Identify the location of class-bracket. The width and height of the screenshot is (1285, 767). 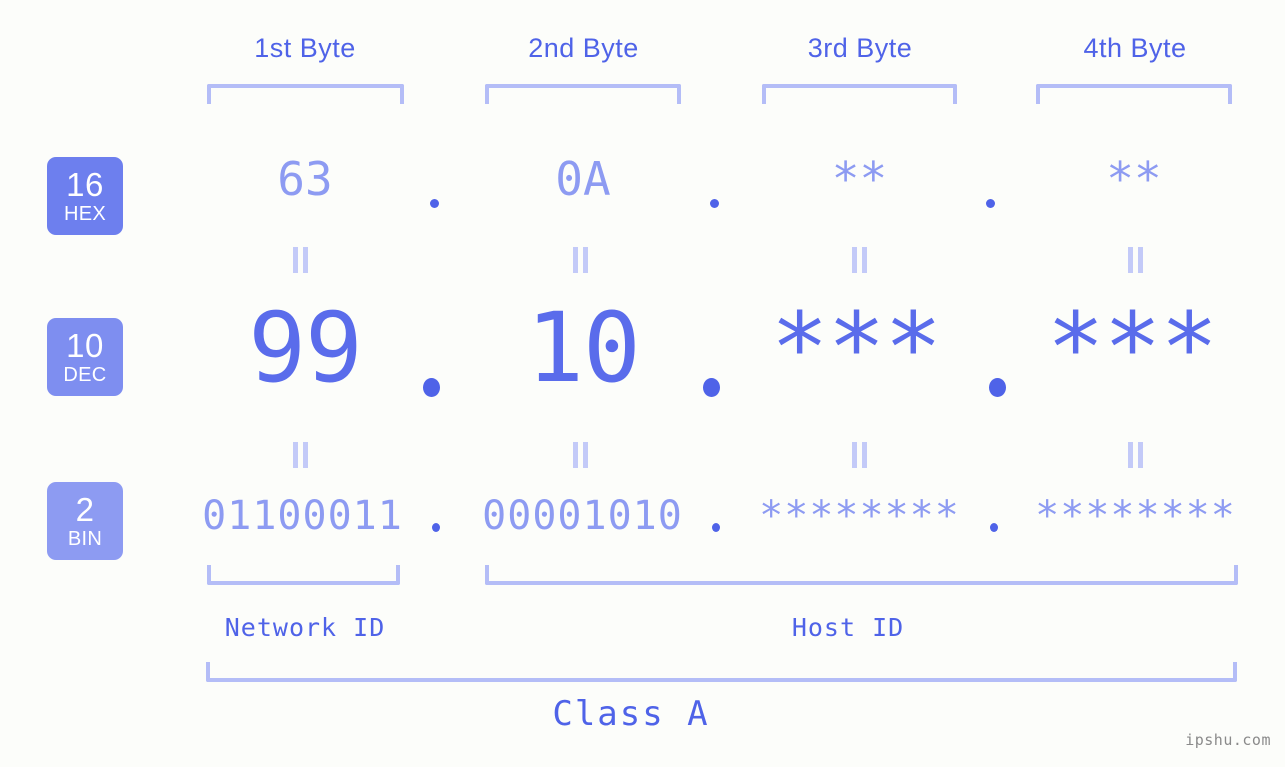
(721, 672).